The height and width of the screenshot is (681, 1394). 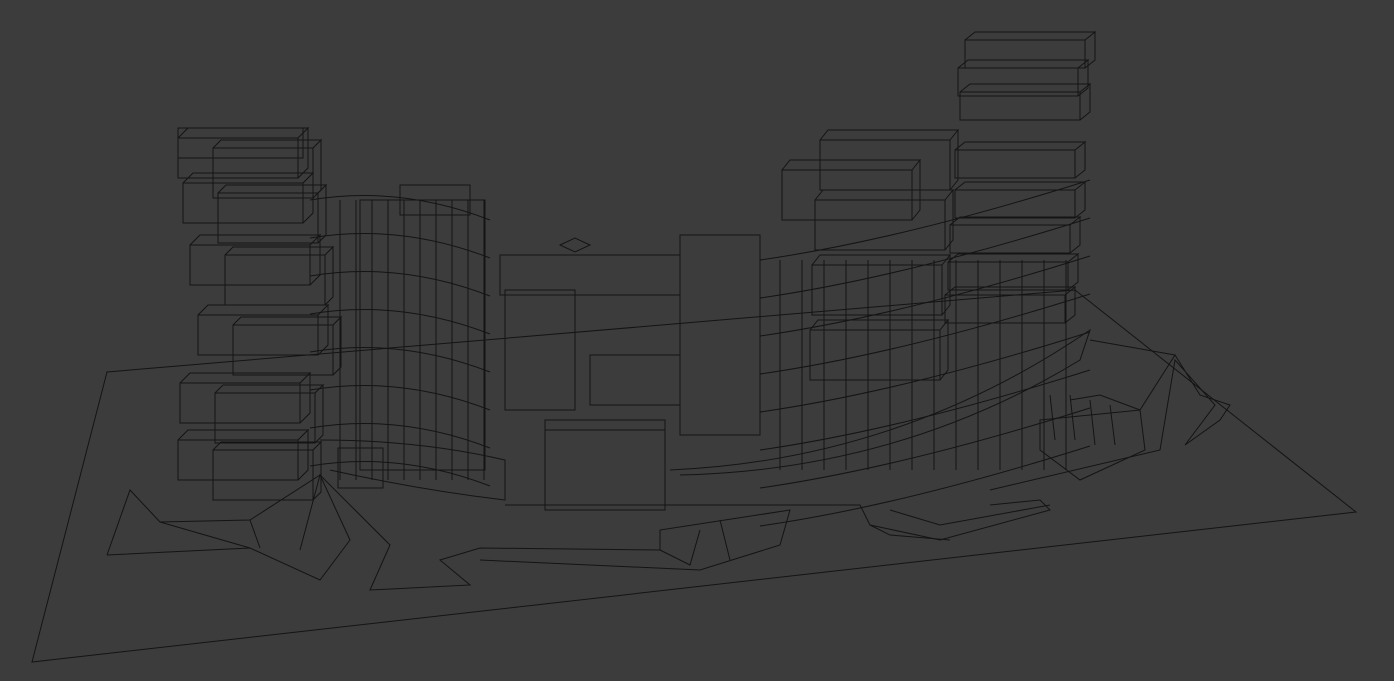 What do you see at coordinates (590, 275) in the screenshot?
I see `bridge` at bounding box center [590, 275].